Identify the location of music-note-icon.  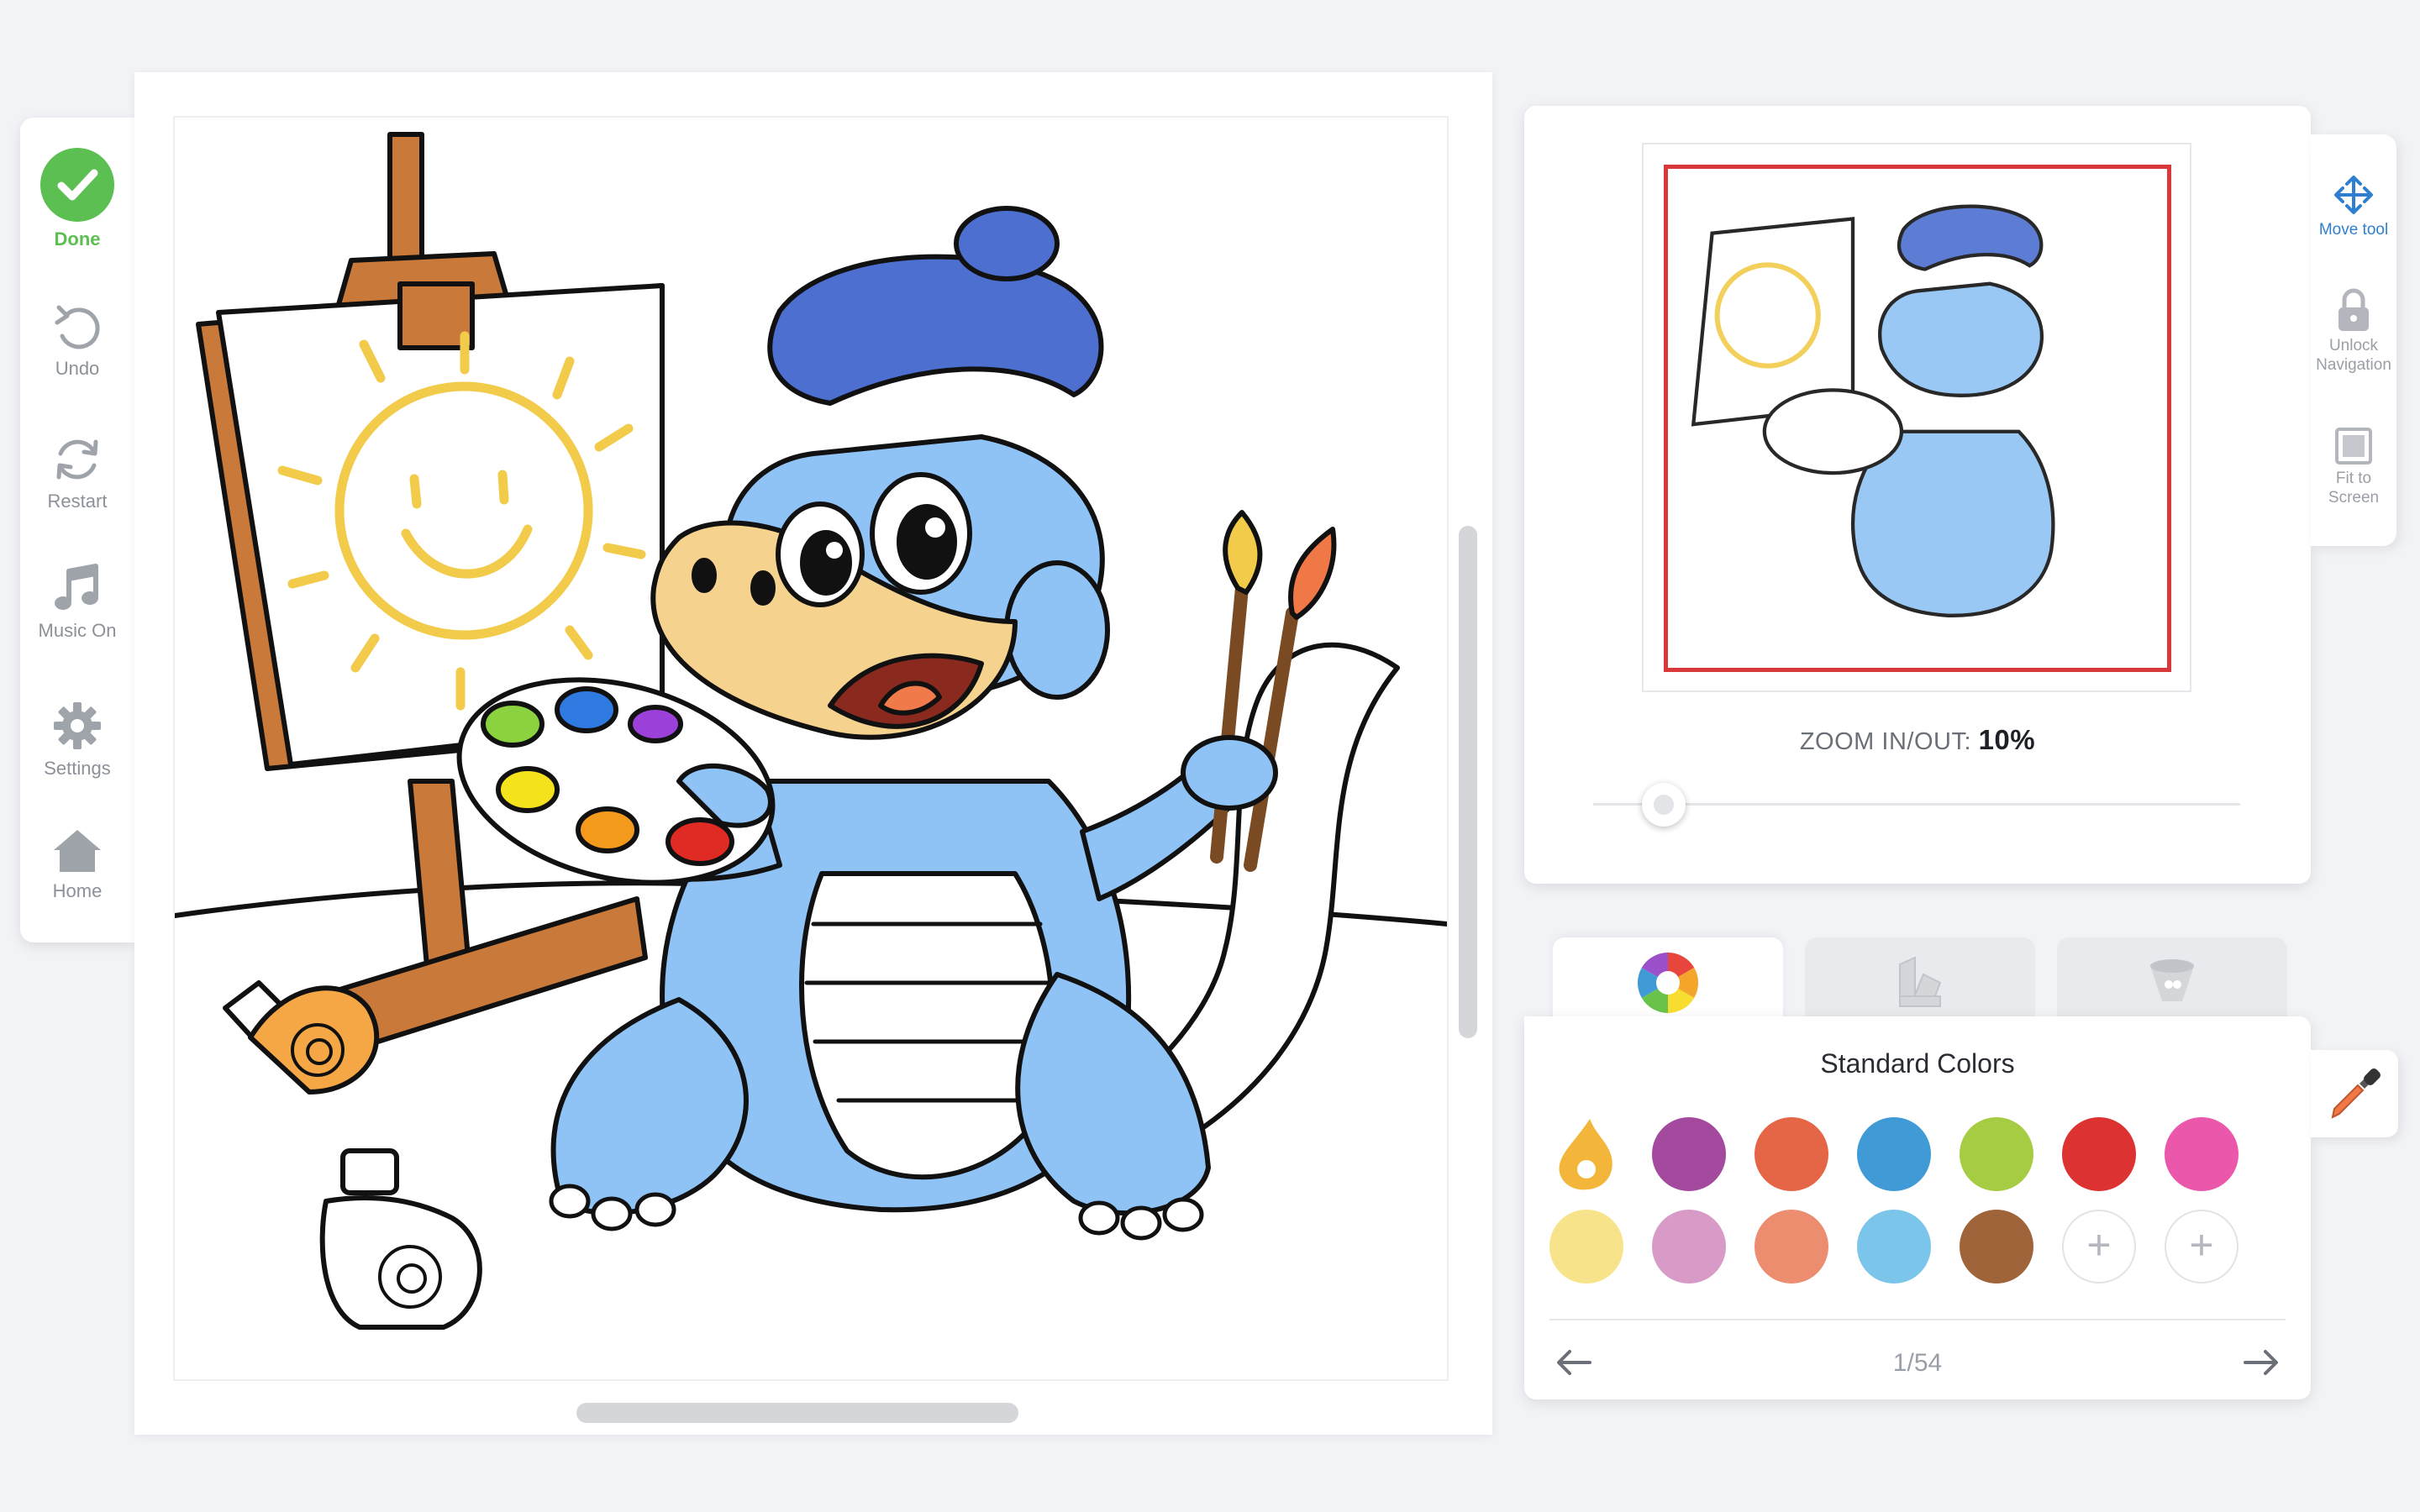
(77, 587).